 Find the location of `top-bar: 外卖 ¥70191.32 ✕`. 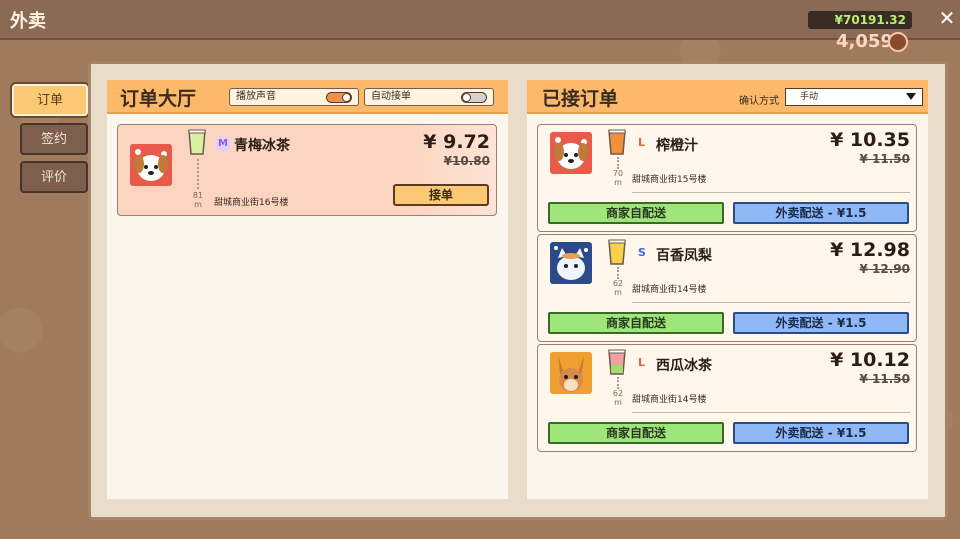

top-bar: 外卖 ¥70191.32 ✕ is located at coordinates (480, 20).